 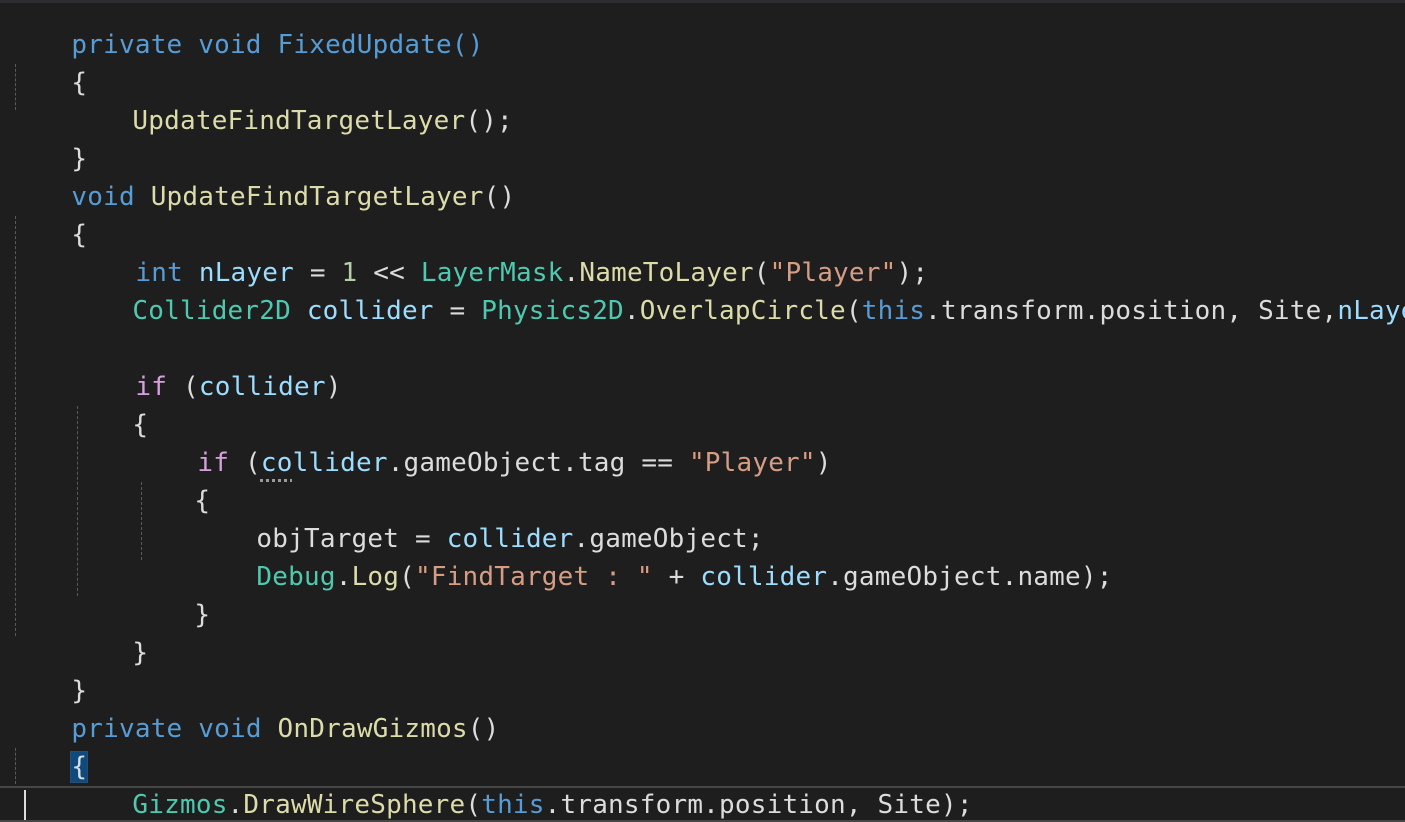 What do you see at coordinates (25, 805) in the screenshot?
I see `text-caret` at bounding box center [25, 805].